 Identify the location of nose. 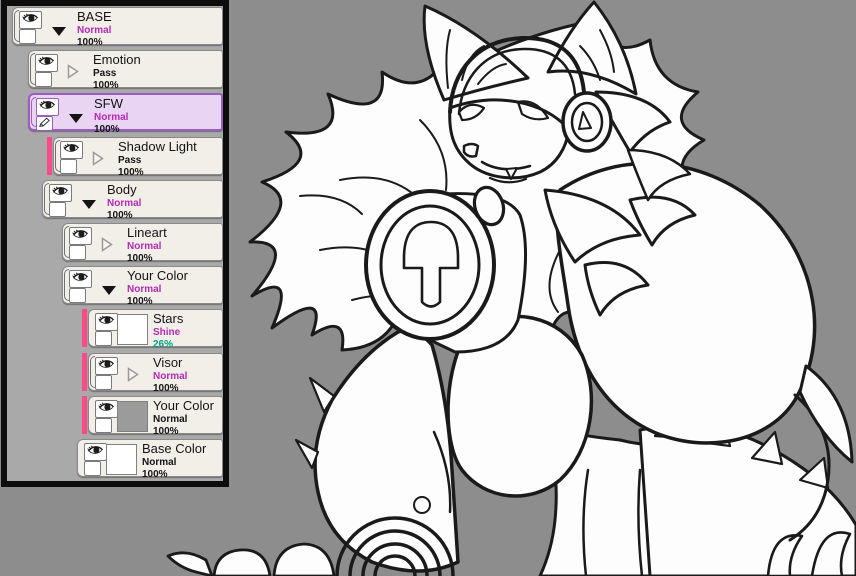
(471, 150).